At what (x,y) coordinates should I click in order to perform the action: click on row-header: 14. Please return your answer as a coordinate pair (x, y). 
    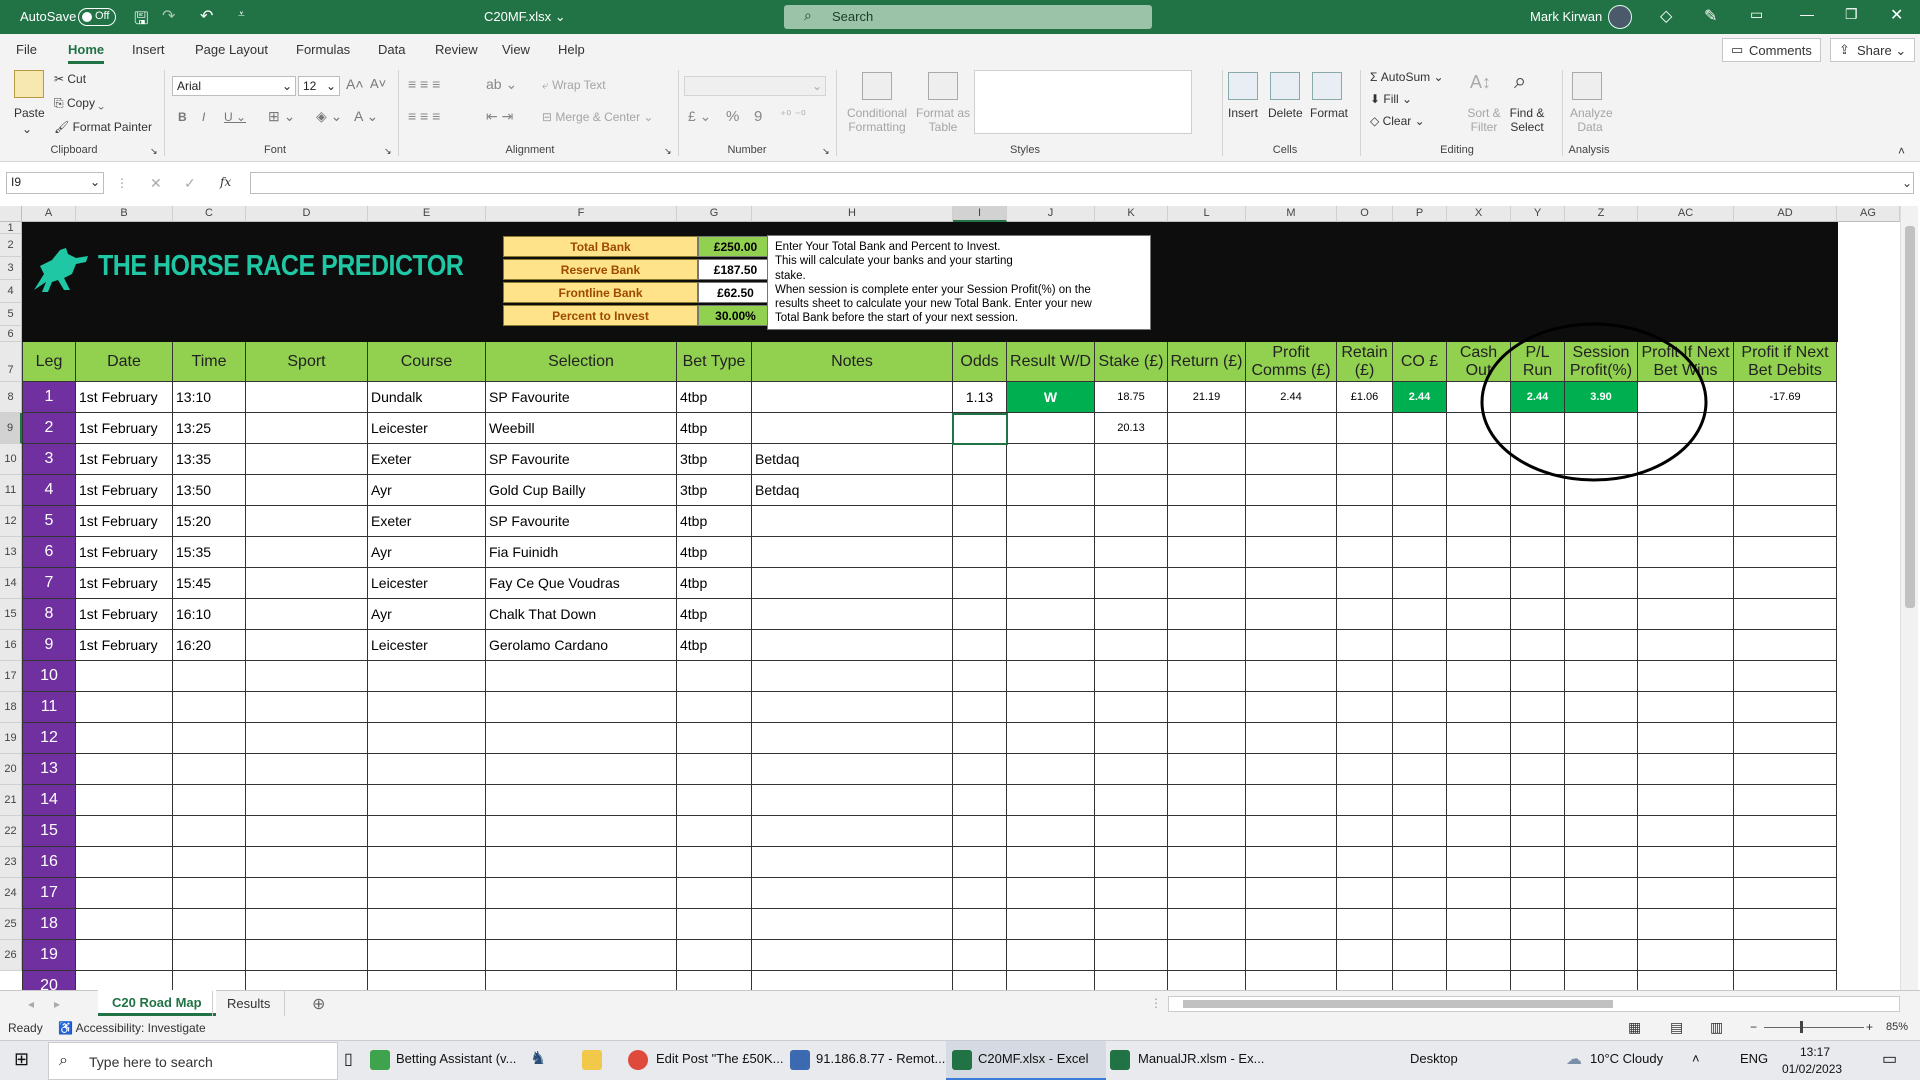
    Looking at the image, I should click on (11, 583).